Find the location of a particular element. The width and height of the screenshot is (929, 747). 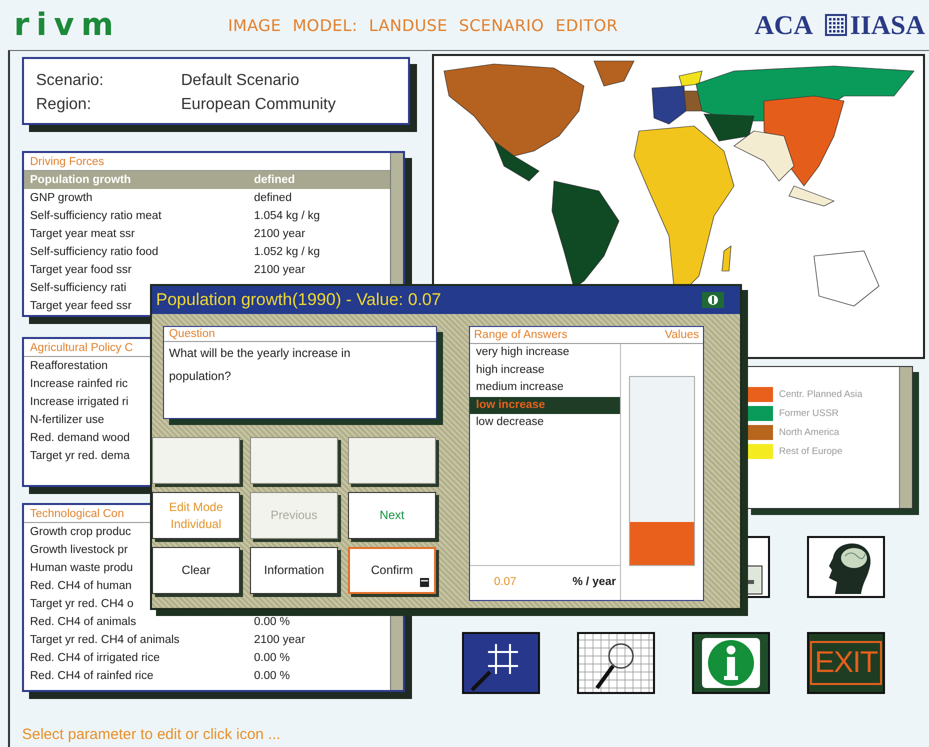

legend-label: Rest of Europe is located at coordinates (810, 451).